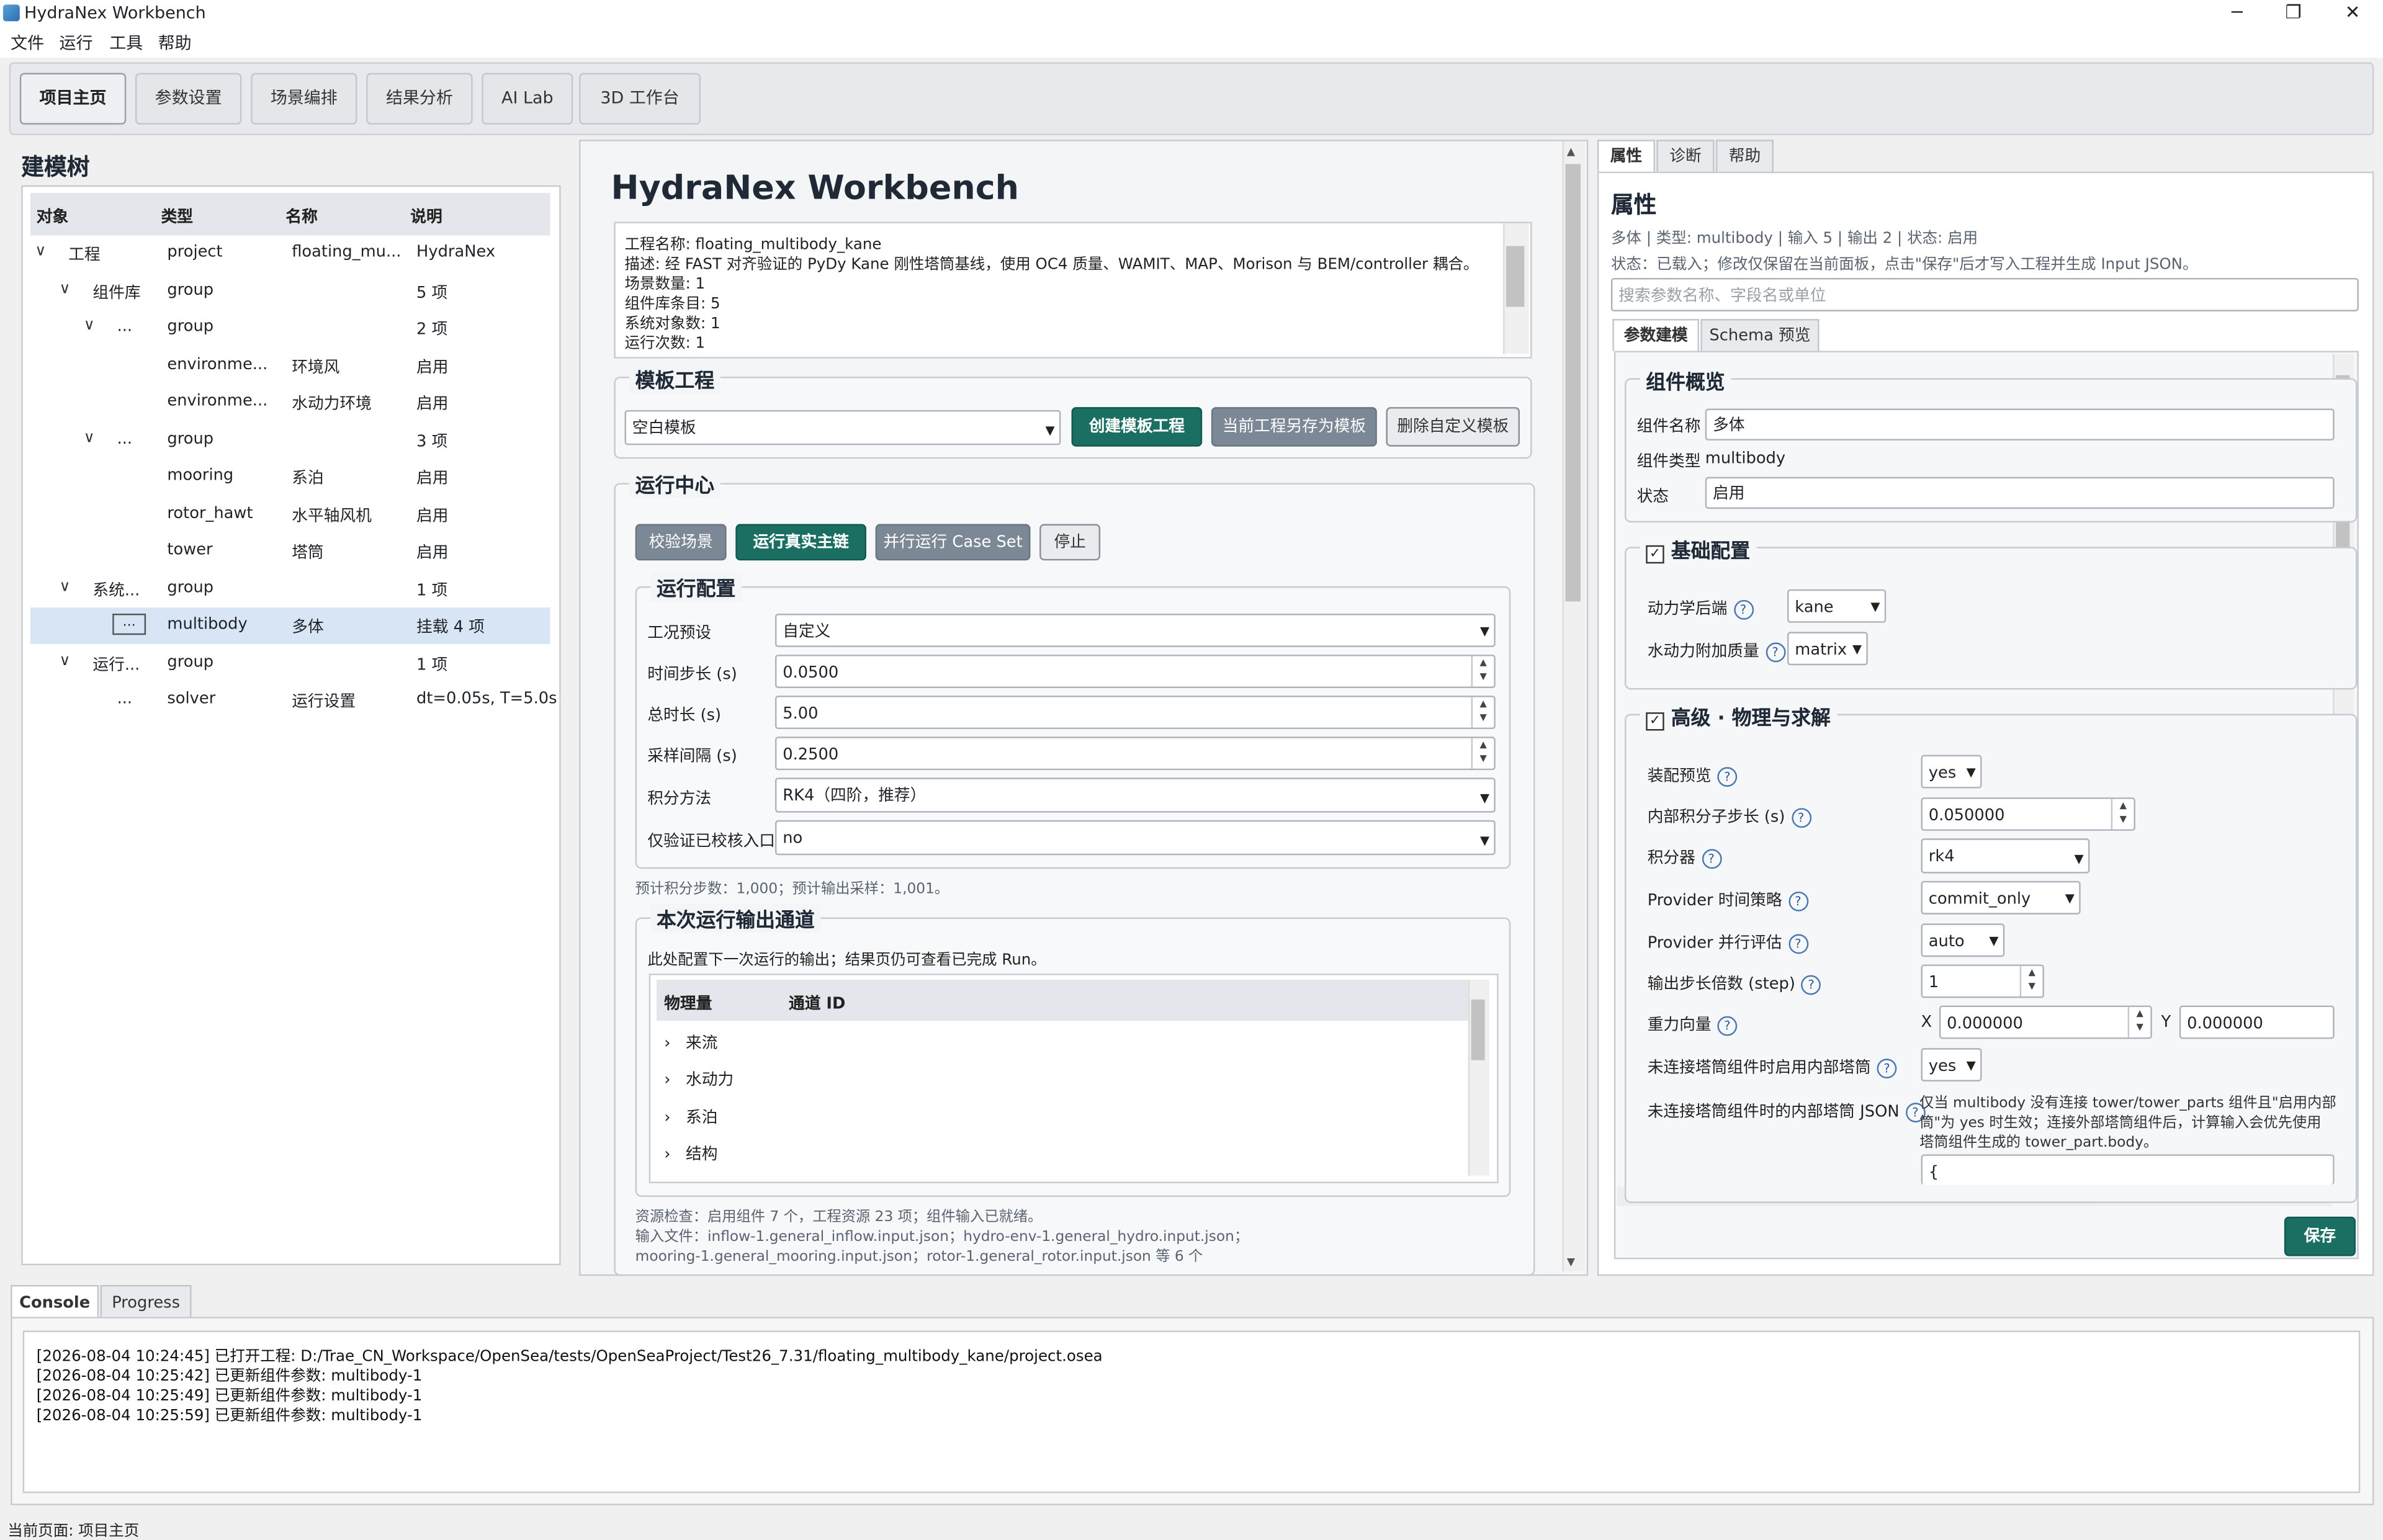  What do you see at coordinates (1515, 276) in the screenshot?
I see `info-scrollbar-thumb` at bounding box center [1515, 276].